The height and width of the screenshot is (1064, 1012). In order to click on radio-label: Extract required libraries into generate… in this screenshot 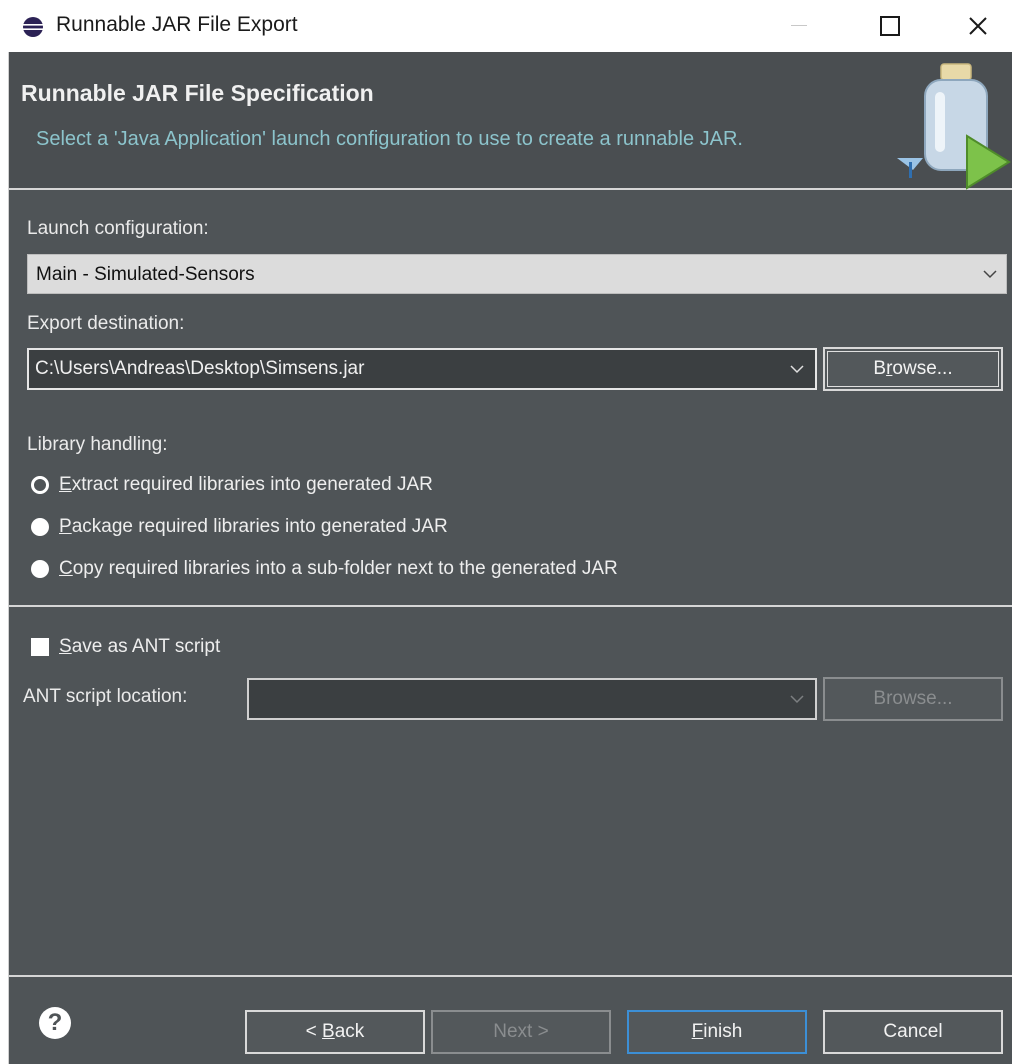, I will do `click(246, 484)`.